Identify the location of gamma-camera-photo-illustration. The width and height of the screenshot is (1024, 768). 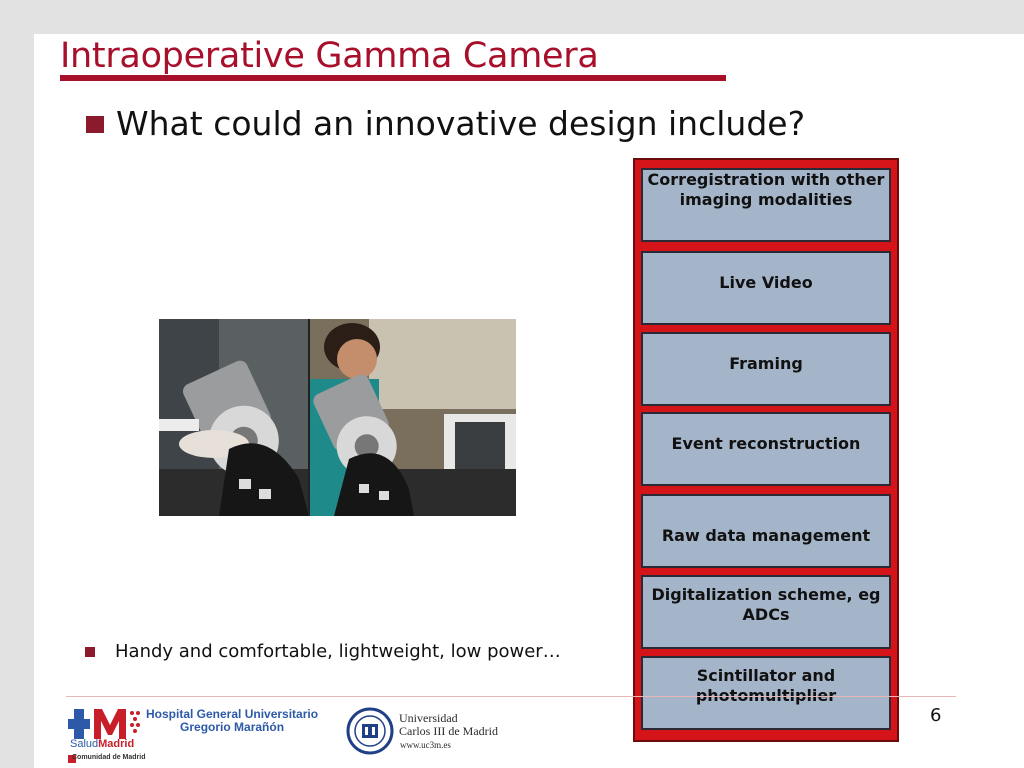
(337, 417).